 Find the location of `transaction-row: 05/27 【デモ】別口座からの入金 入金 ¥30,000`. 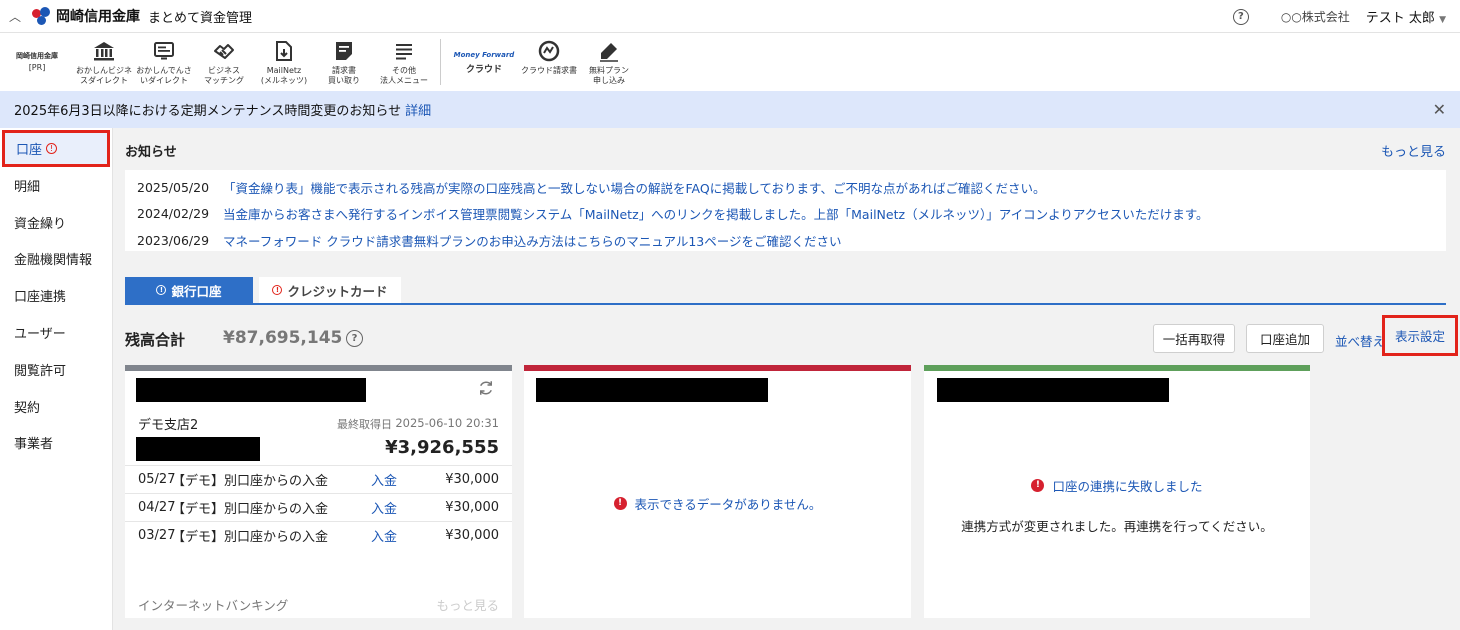

transaction-row: 05/27 【デモ】別口座からの入金 入金 ¥30,000 is located at coordinates (318, 479).